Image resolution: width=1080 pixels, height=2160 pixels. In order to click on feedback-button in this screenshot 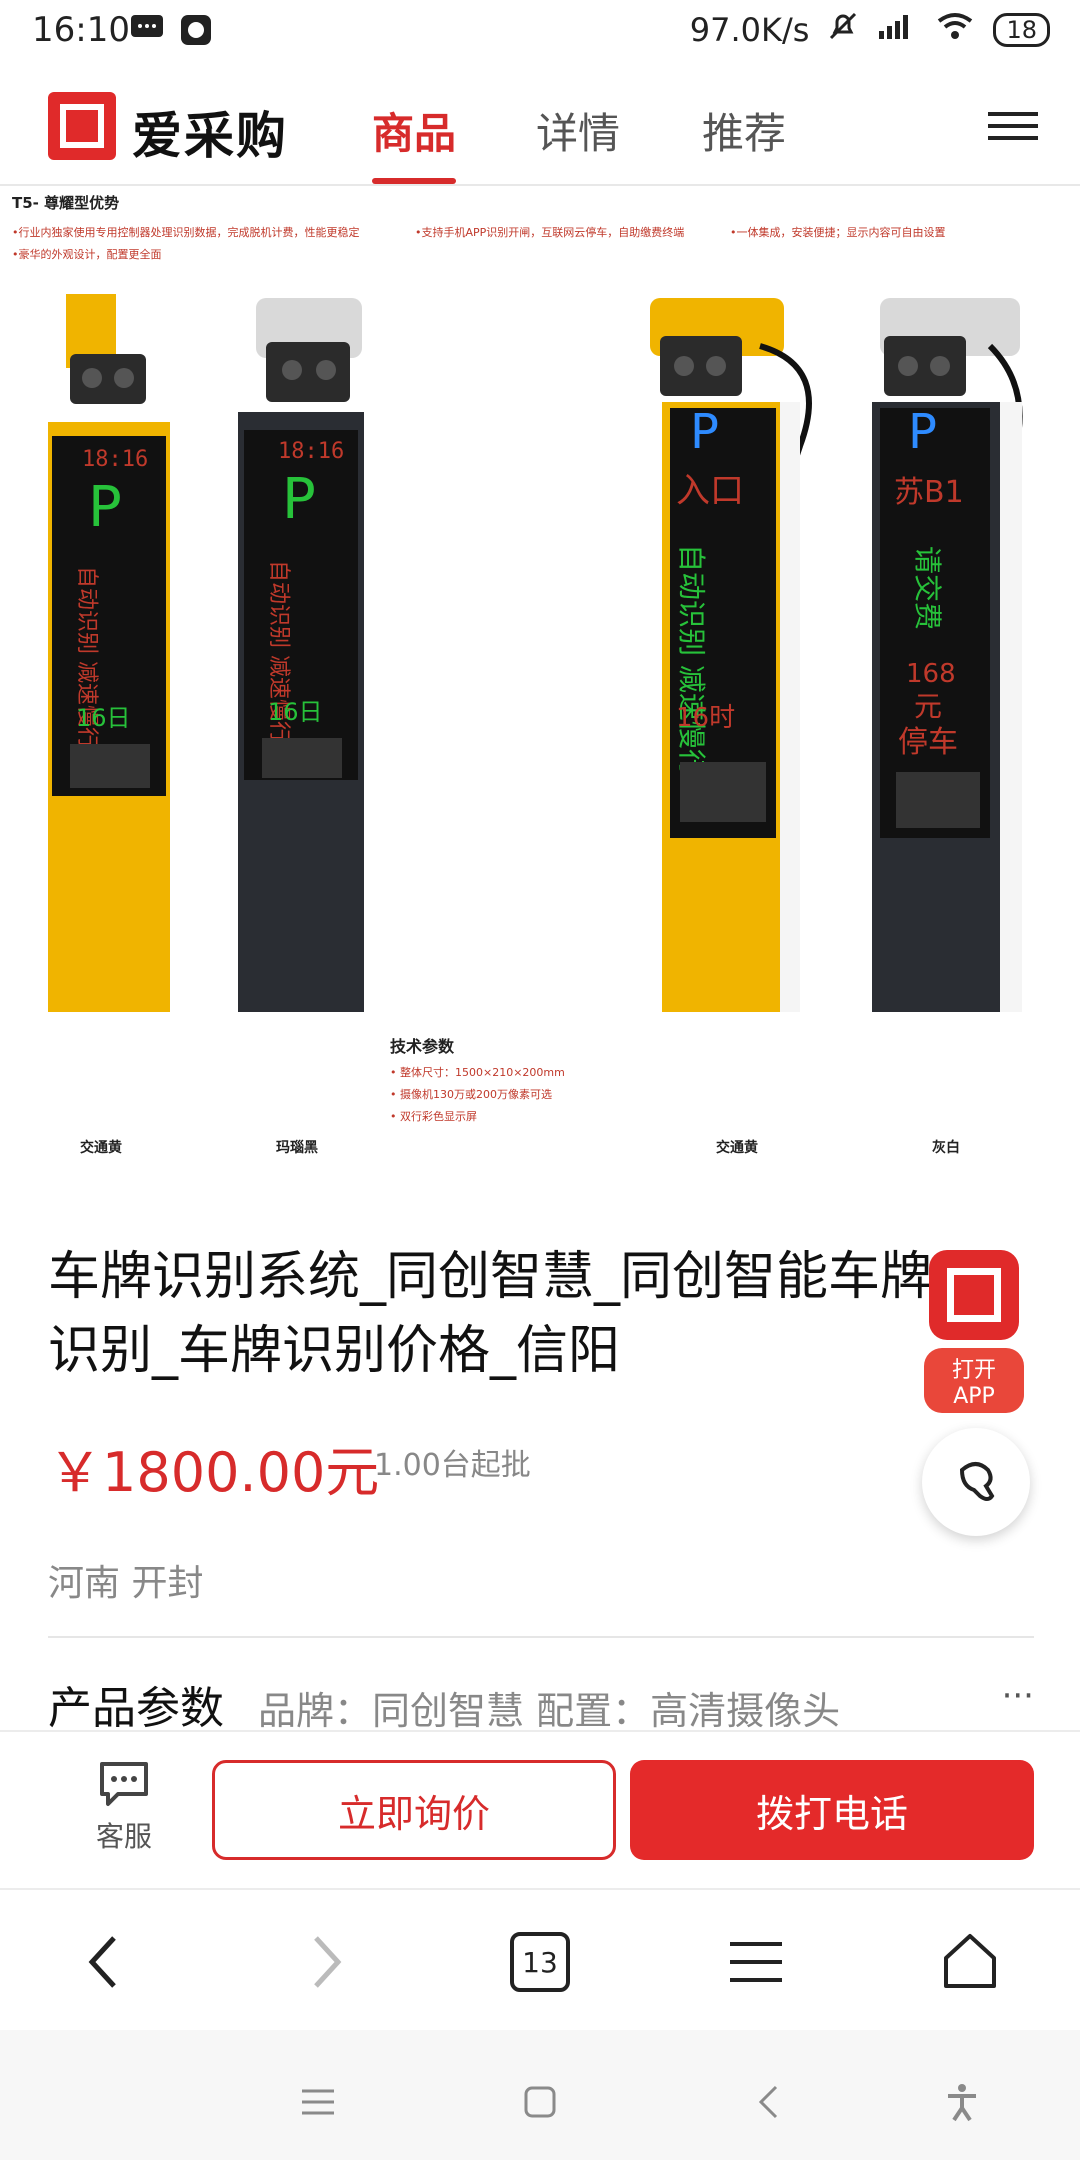, I will do `click(976, 1482)`.